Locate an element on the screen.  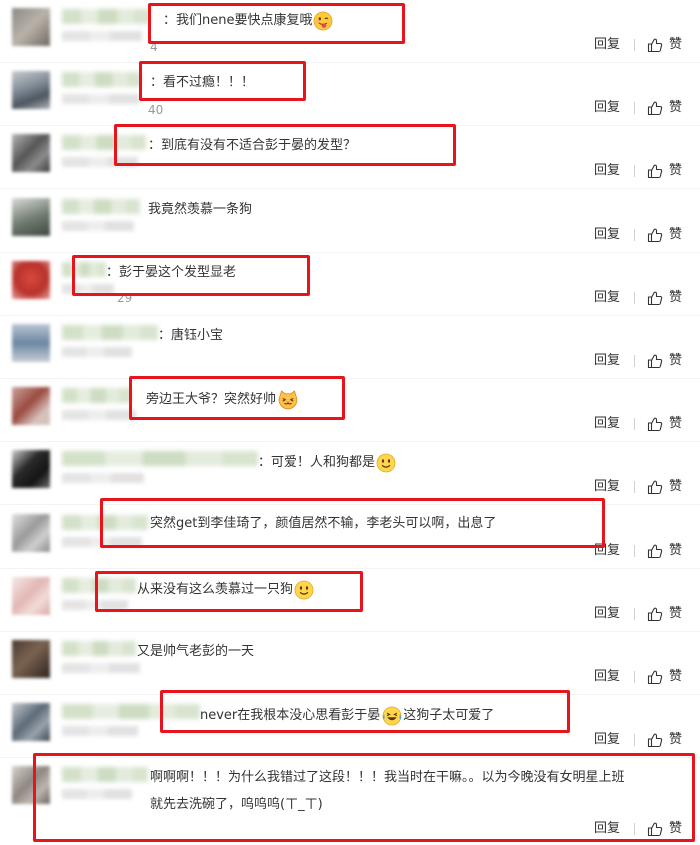
smile-icon is located at coordinates (304, 590).